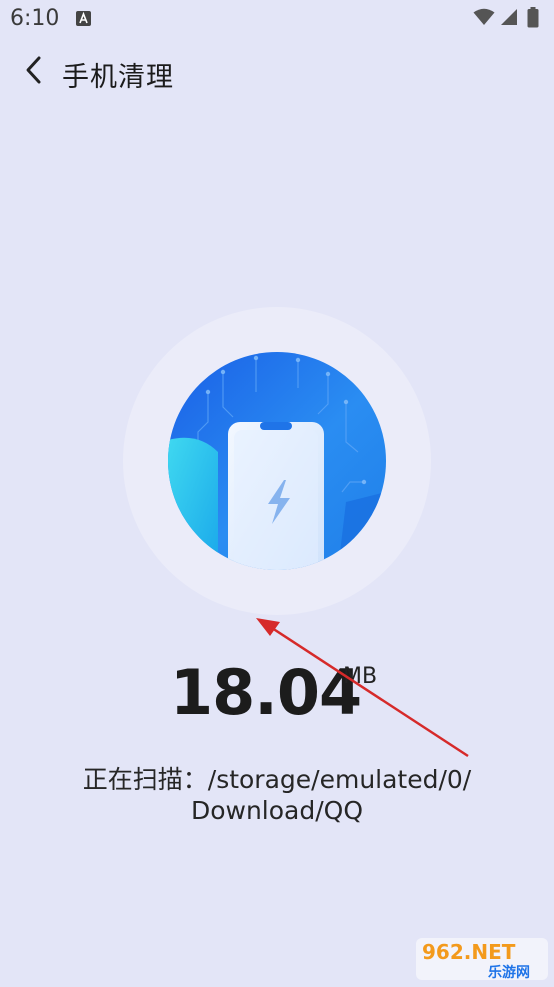 The width and height of the screenshot is (554, 987). What do you see at coordinates (469, 952) in the screenshot?
I see `watermark-text-top: 962.NET` at bounding box center [469, 952].